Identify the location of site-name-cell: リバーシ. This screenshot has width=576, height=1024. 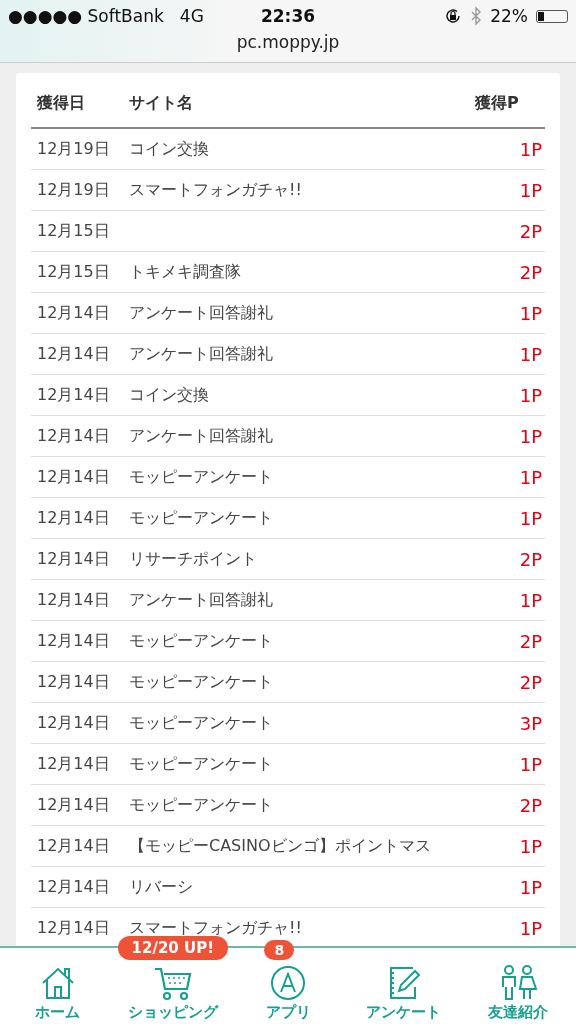
(161, 886).